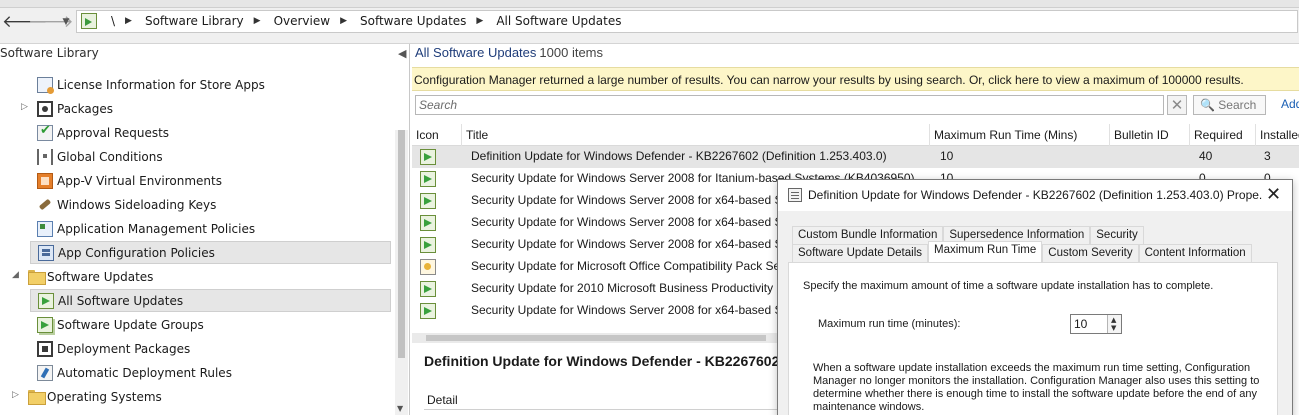 The image size is (1299, 415). I want to click on breadcrumb-all-software-updates: All Software Updates, so click(558, 21).